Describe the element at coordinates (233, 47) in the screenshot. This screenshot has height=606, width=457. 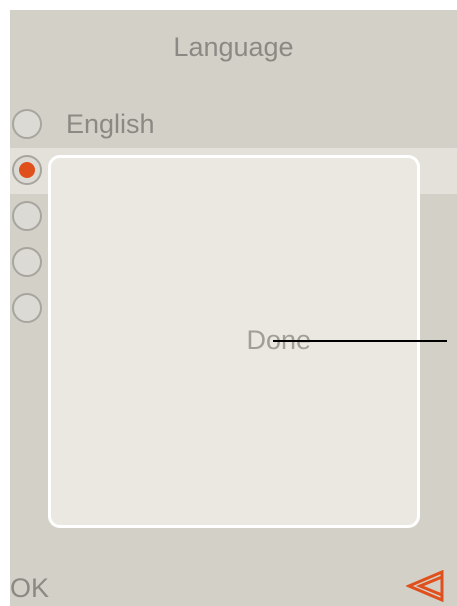
I see `page-title: Language` at that location.